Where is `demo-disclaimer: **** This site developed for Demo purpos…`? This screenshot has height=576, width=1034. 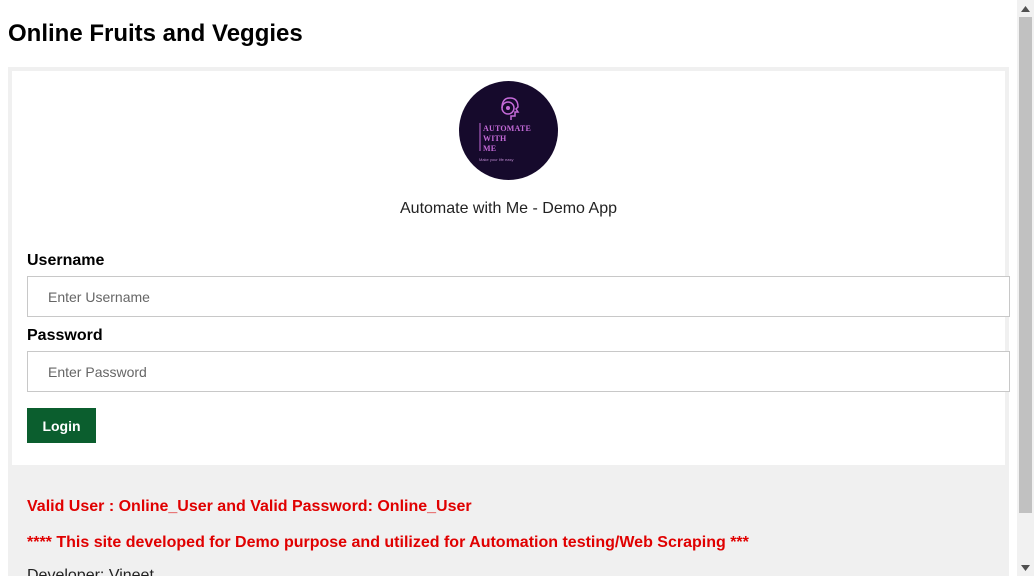
demo-disclaimer: **** This site developed for Demo purpos… is located at coordinates (388, 542).